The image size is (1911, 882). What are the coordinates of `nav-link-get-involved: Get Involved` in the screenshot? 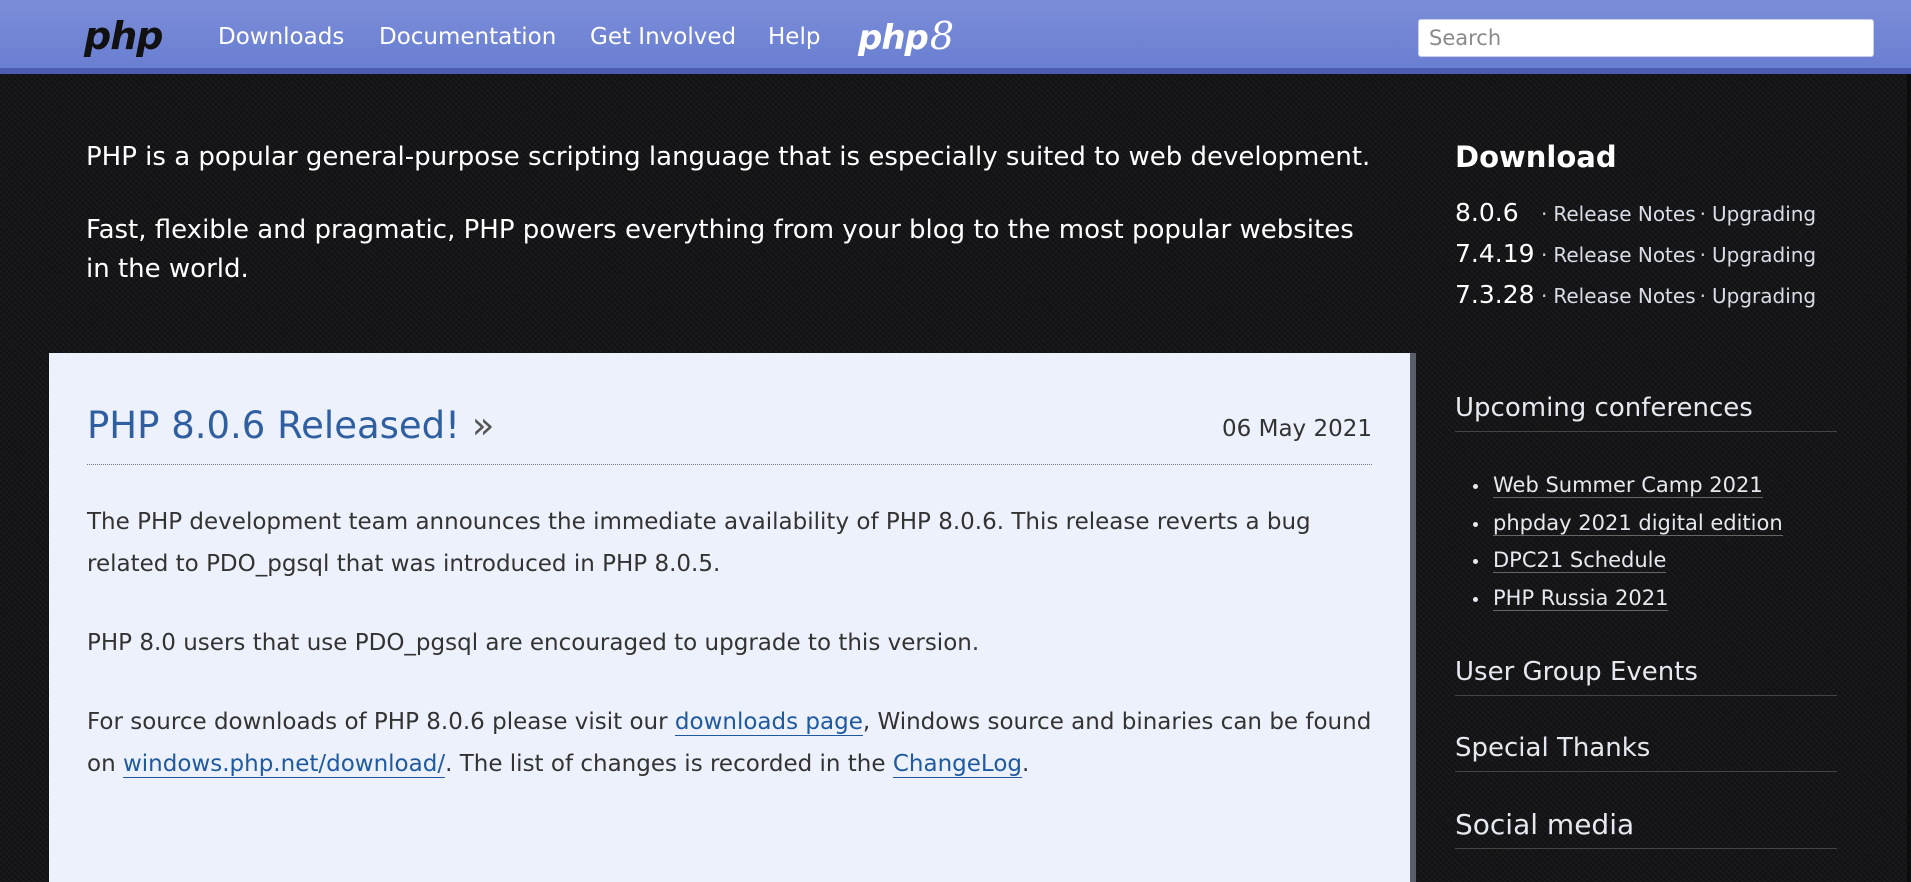 It's located at (663, 37).